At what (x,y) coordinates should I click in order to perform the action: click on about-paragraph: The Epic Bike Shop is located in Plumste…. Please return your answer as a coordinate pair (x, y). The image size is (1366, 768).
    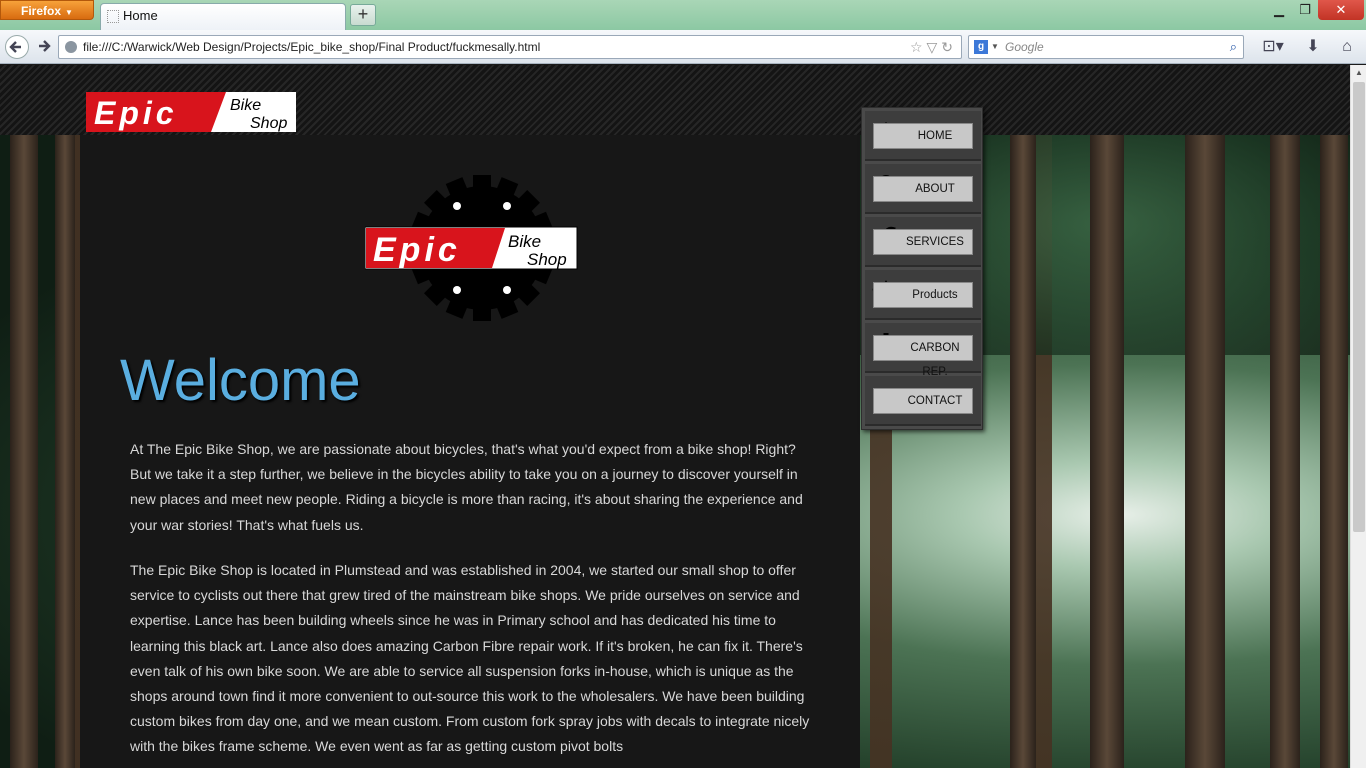
    Looking at the image, I should click on (470, 658).